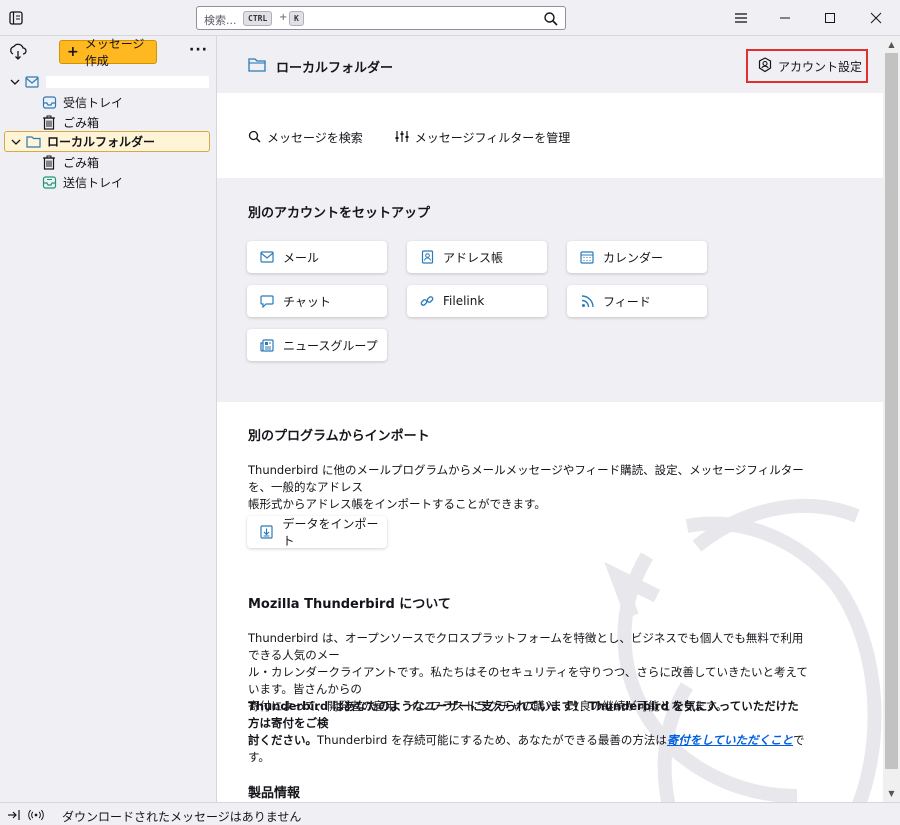 The image size is (900, 825). Describe the element at coordinates (81, 122) in the screenshot. I see `folder-trash-label: ごみ箱` at that location.